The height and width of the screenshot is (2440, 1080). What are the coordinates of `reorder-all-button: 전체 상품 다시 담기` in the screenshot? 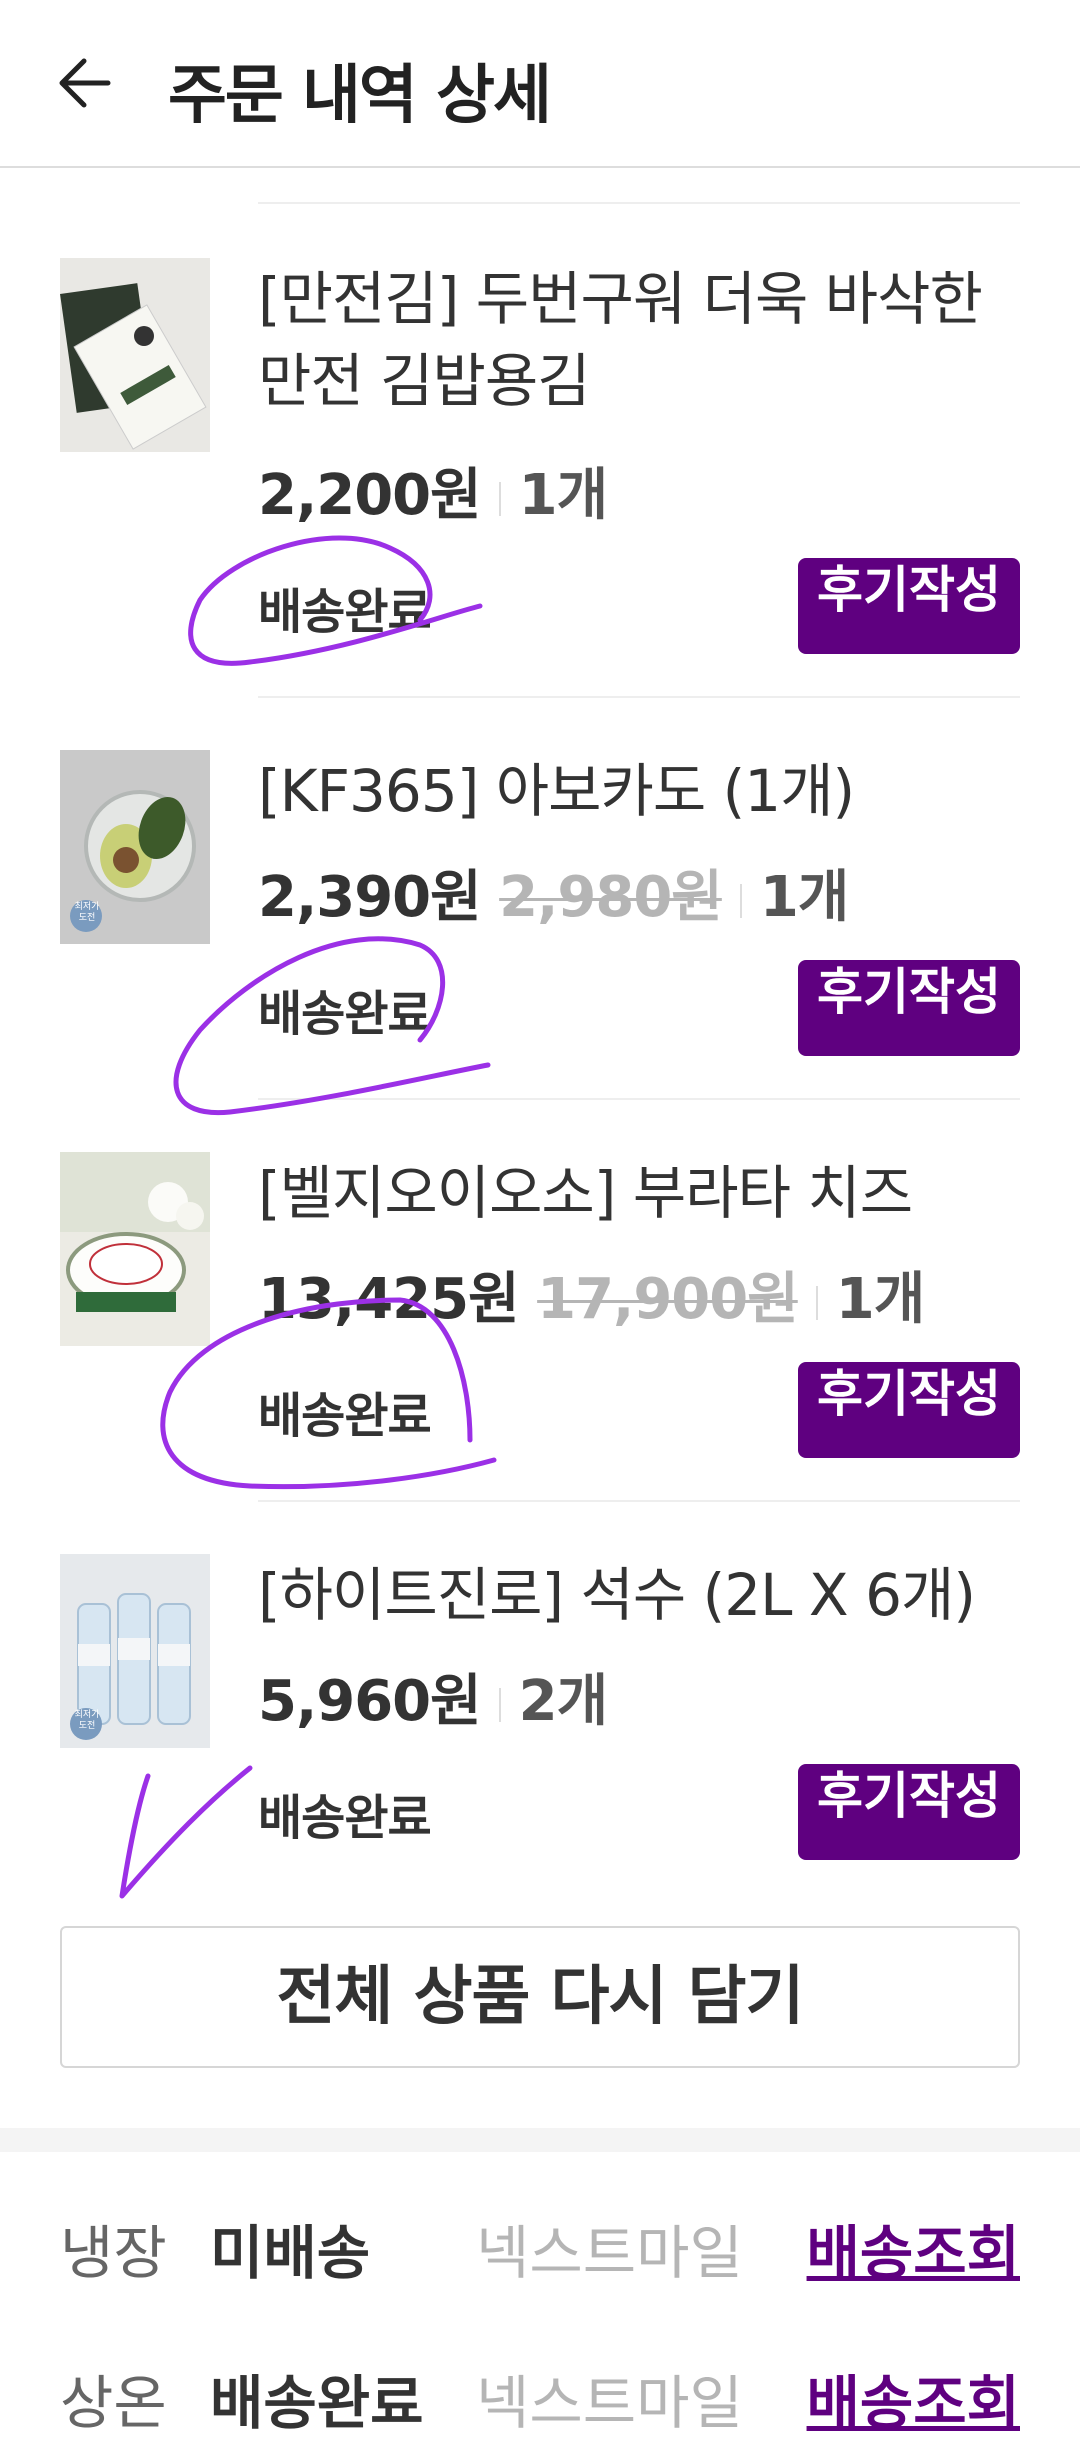 It's located at (540, 1997).